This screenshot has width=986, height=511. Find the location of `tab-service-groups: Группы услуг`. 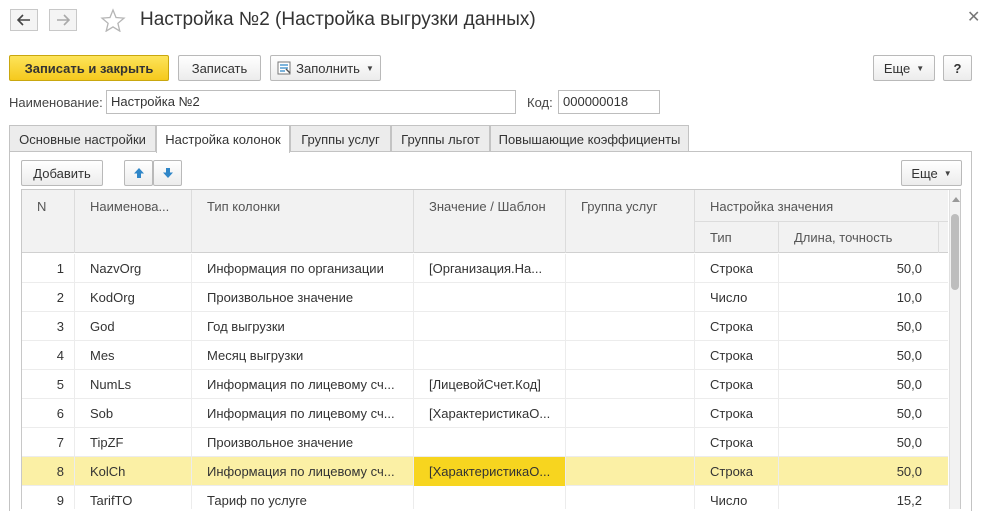

tab-service-groups: Группы услуг is located at coordinates (340, 138).